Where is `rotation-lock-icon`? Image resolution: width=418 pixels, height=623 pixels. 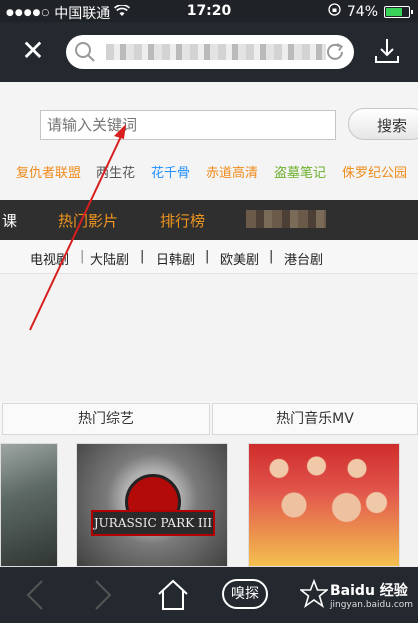 rotation-lock-icon is located at coordinates (334, 11).